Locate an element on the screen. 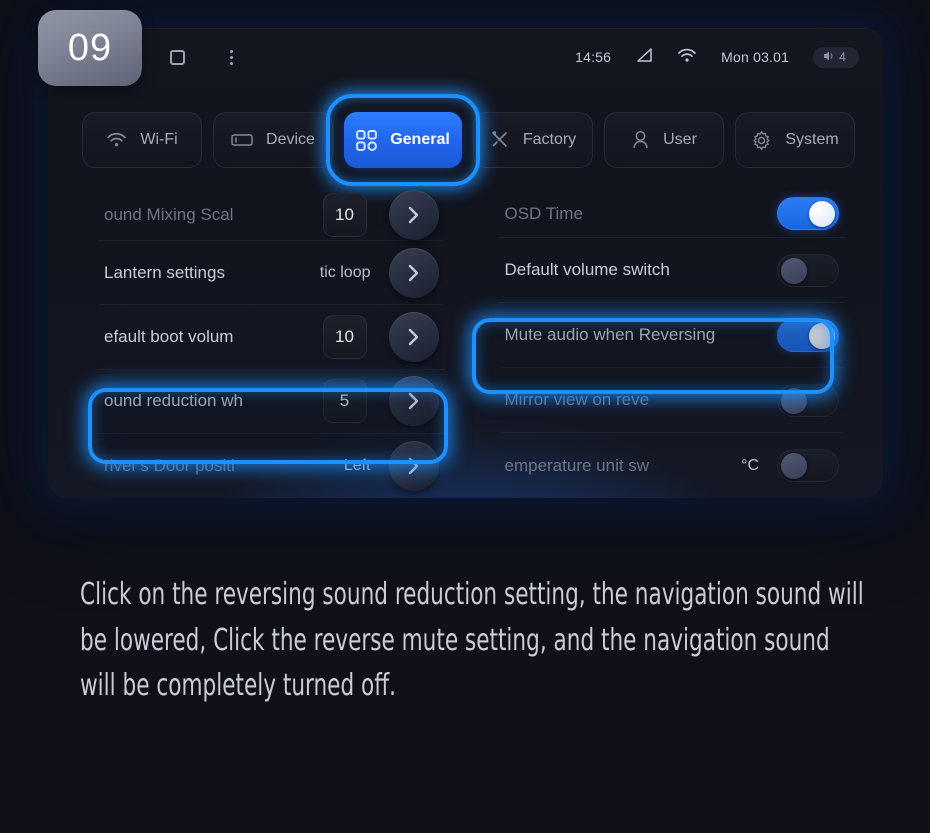 Image resolution: width=930 pixels, height=833 pixels. row-value: Left is located at coordinates (357, 465).